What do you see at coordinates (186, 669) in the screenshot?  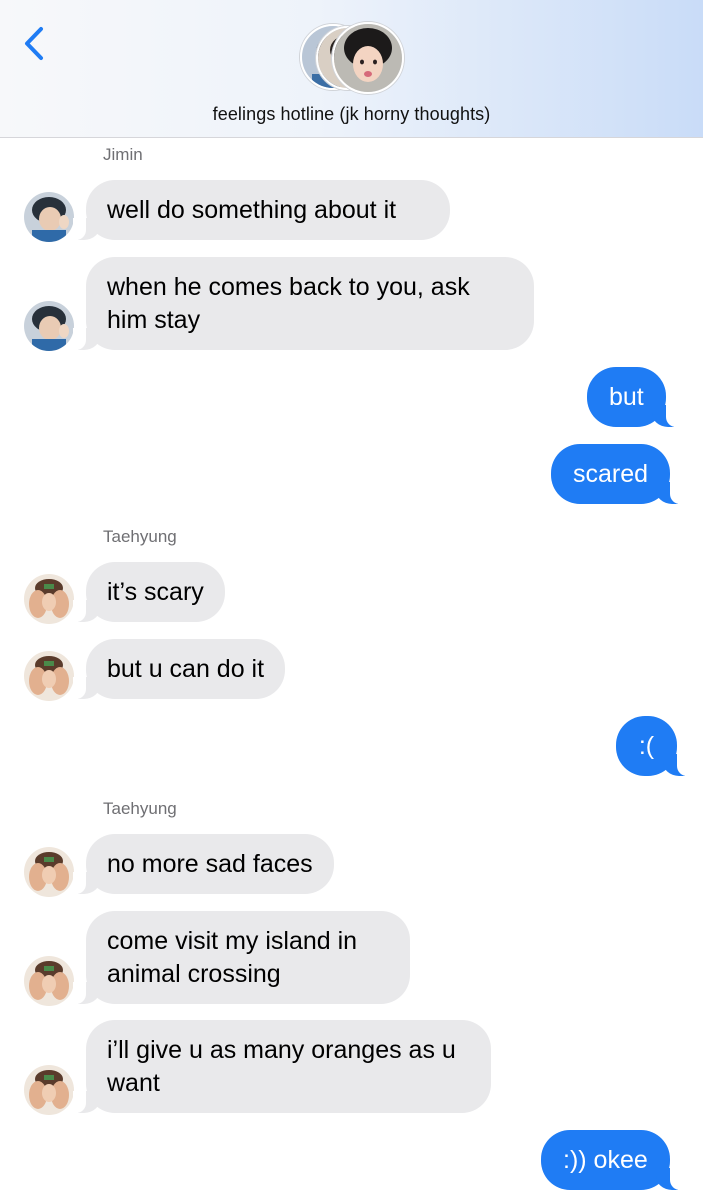 I see `message-text: but u can do it` at bounding box center [186, 669].